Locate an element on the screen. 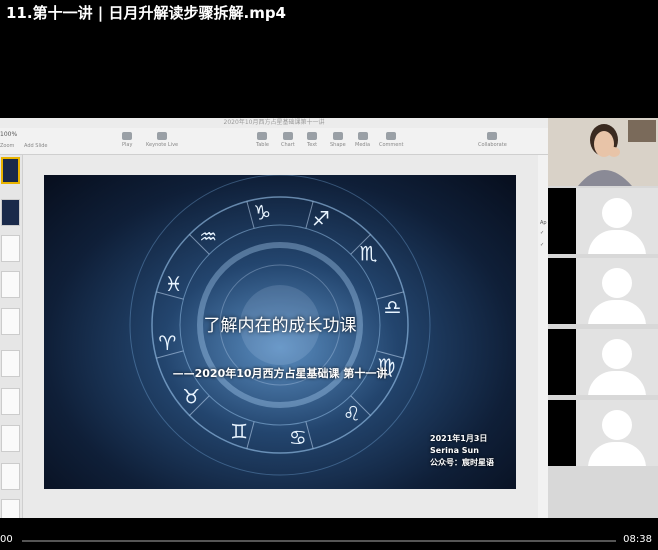  chart-button: Chart is located at coordinates (288, 139).